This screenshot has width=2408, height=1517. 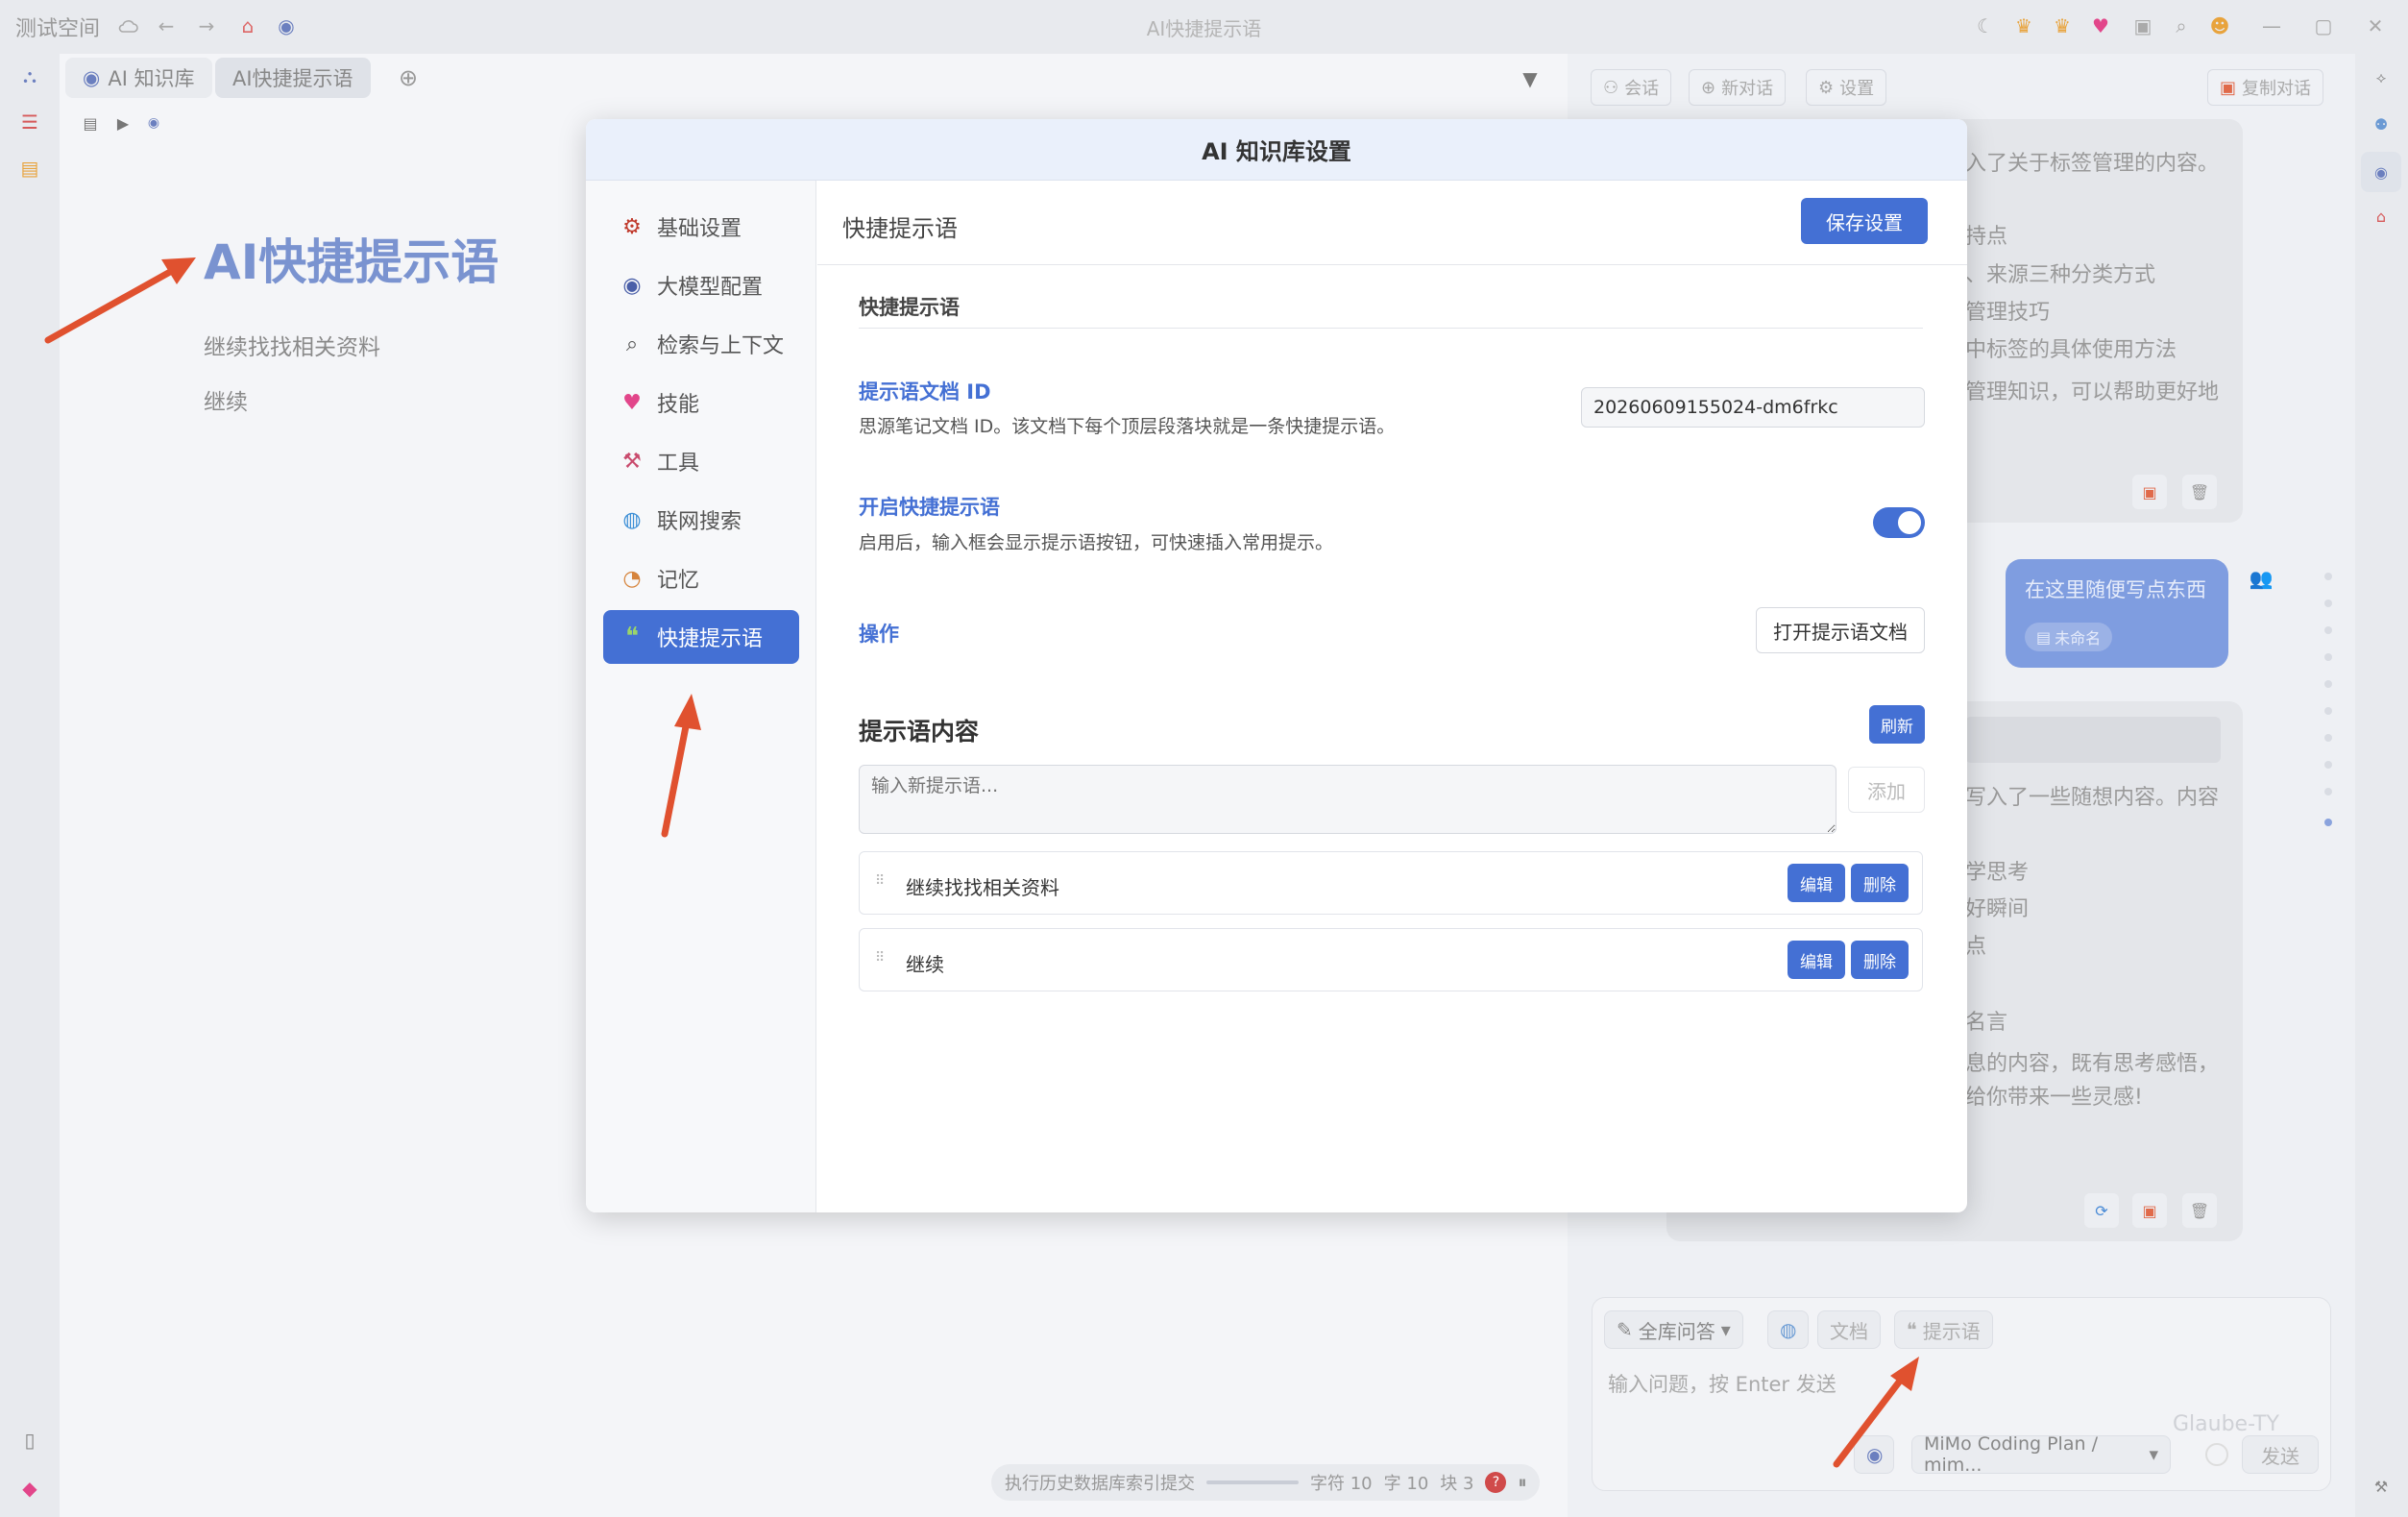 What do you see at coordinates (1876, 1413) in the screenshot?
I see `arrow-to-prompt-button` at bounding box center [1876, 1413].